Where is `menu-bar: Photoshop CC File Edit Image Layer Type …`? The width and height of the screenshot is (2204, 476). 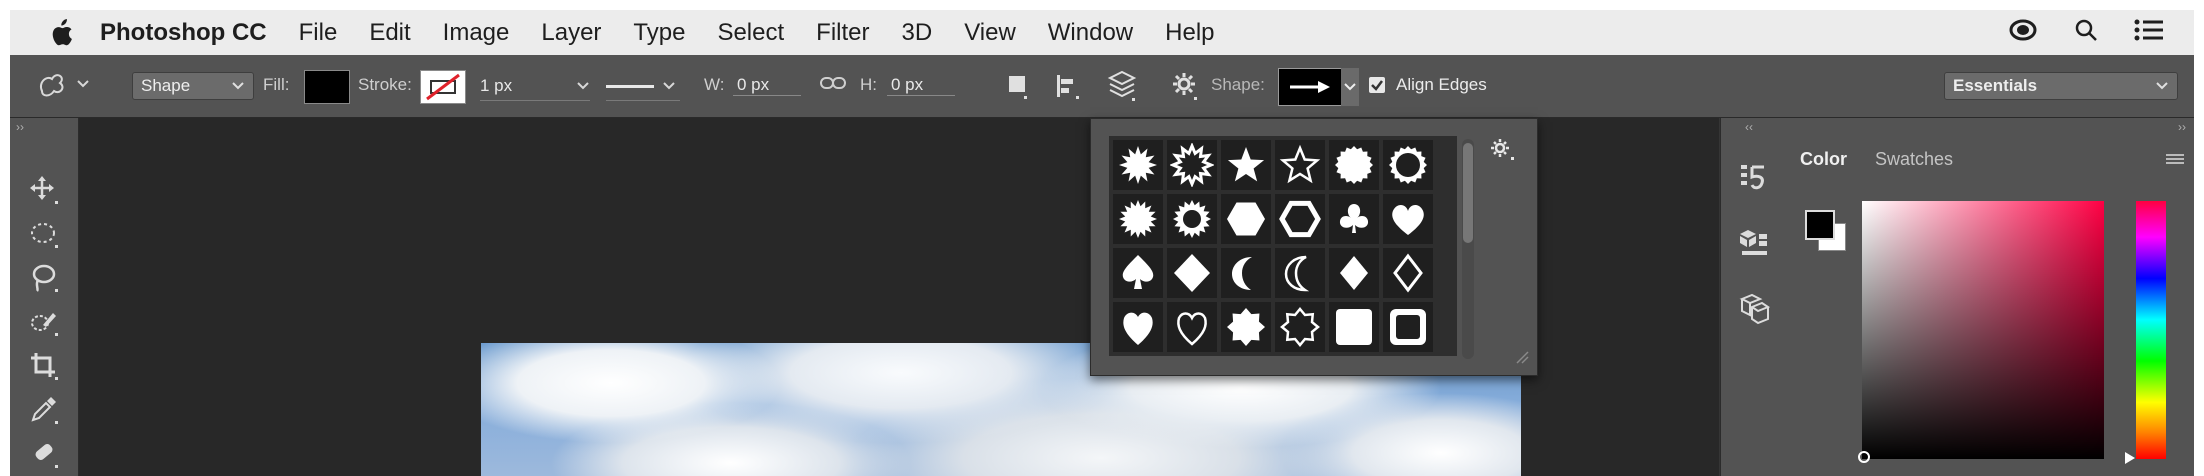 menu-bar: Photoshop CC File Edit Image Layer Type … is located at coordinates (1102, 32).